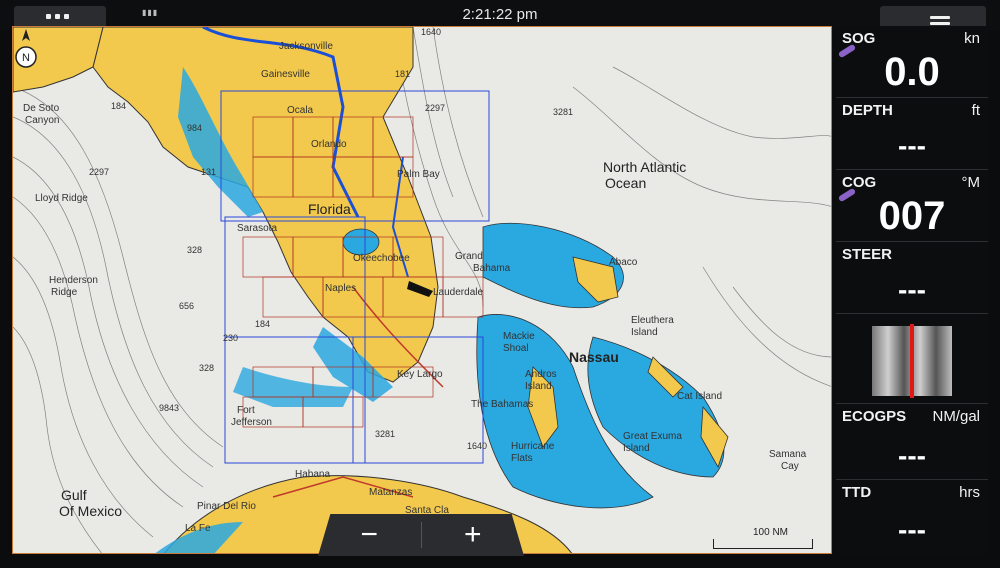  What do you see at coordinates (644, 332) in the screenshot?
I see `label-eleuthera-island: Island` at bounding box center [644, 332].